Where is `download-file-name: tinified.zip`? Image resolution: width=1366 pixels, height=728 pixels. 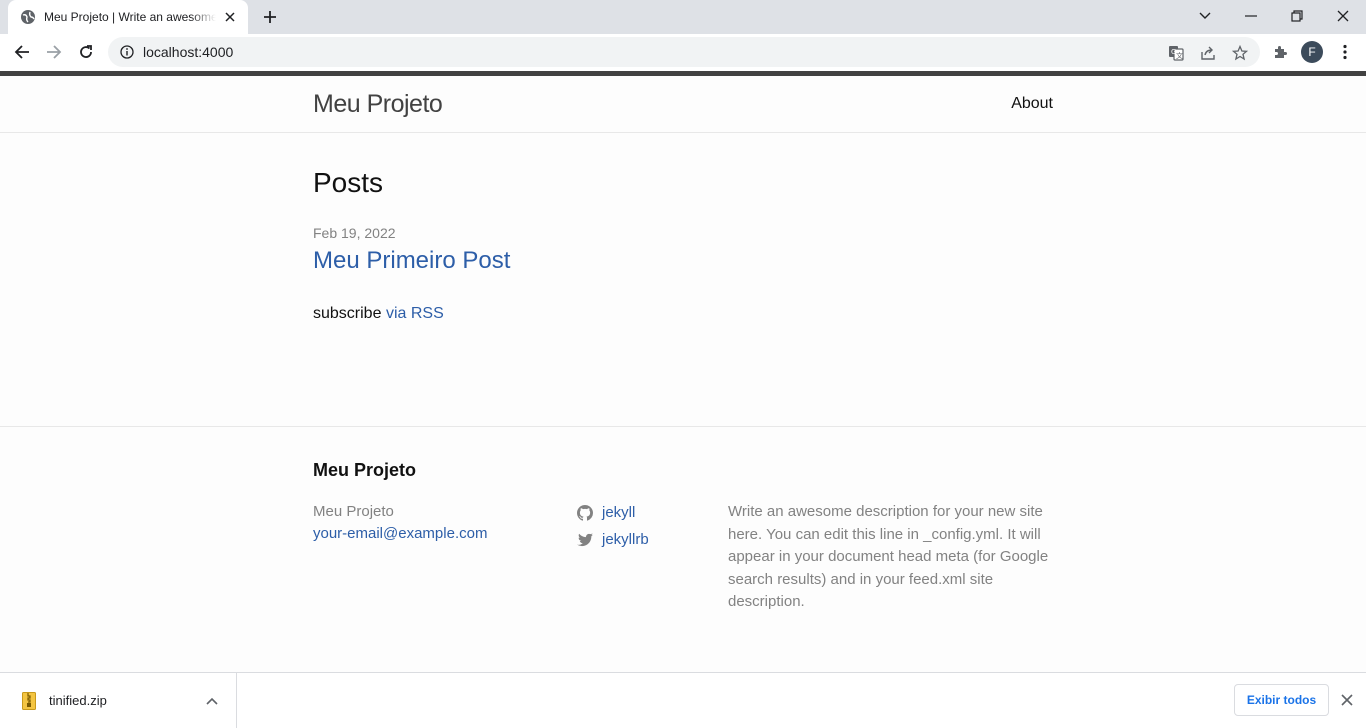
download-file-name: tinified.zip is located at coordinates (78, 700).